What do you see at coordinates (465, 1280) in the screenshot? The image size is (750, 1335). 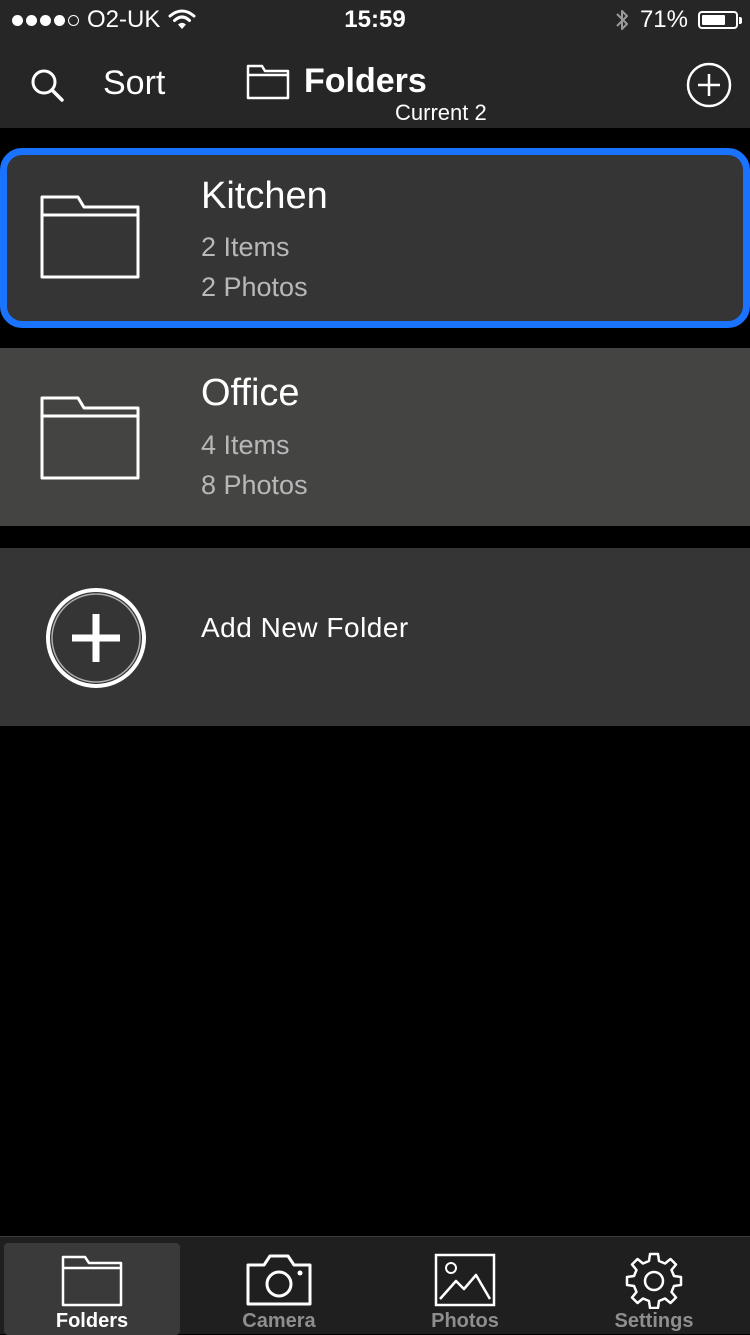 I see `photo-icon` at bounding box center [465, 1280].